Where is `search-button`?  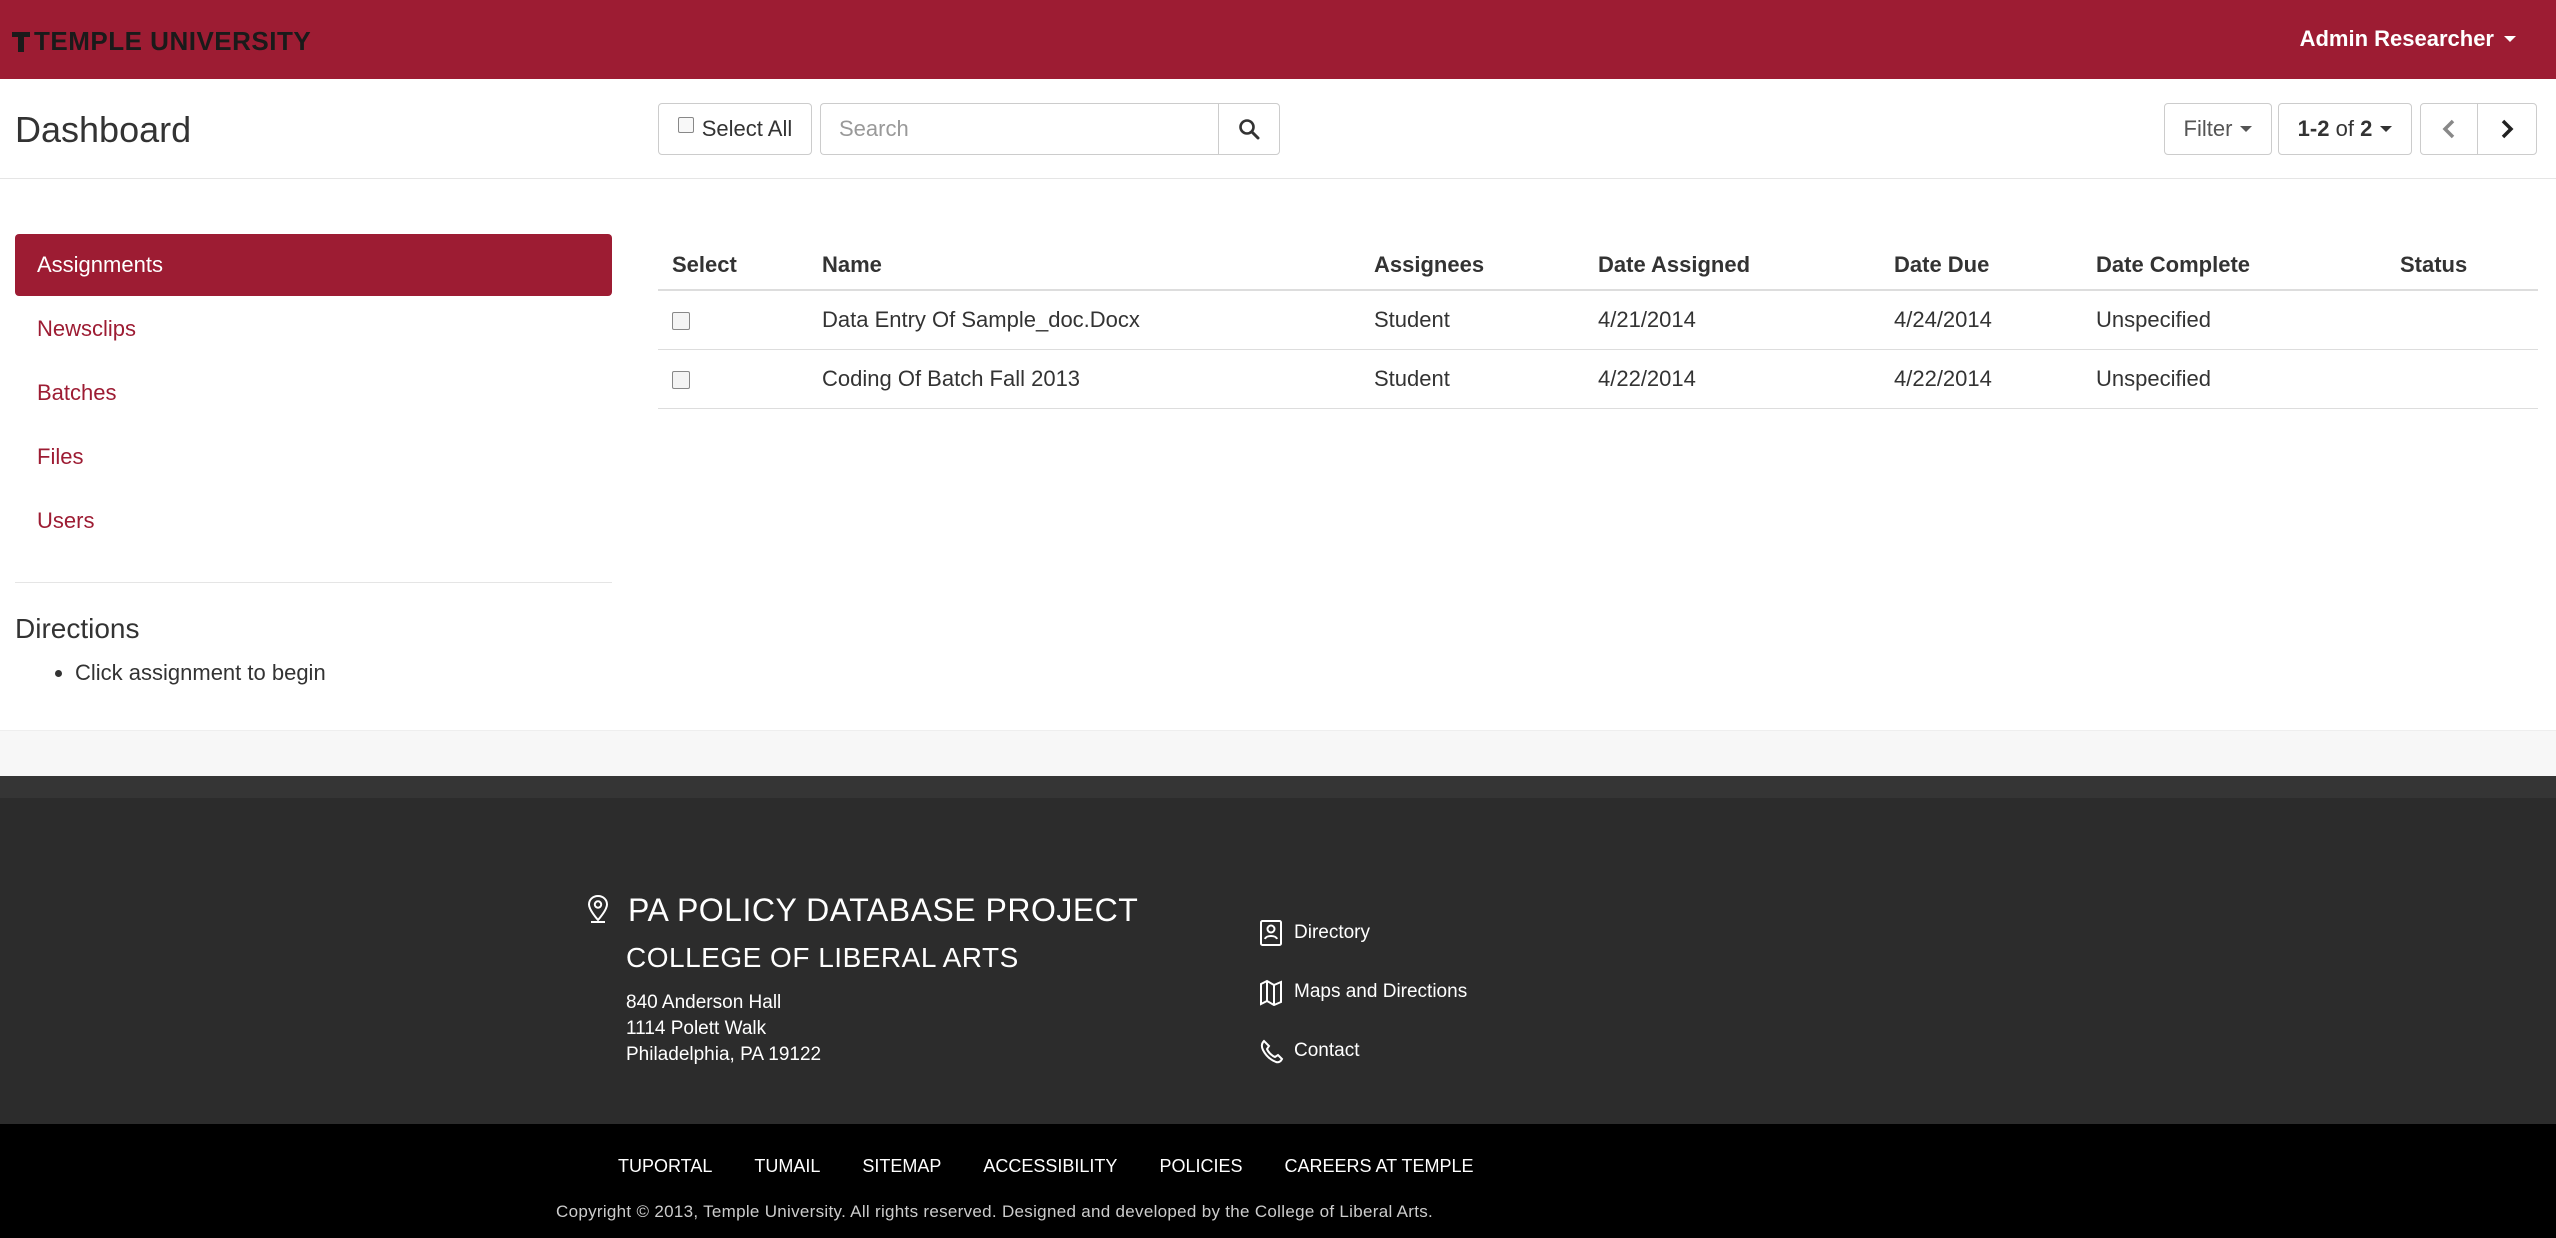 search-button is located at coordinates (1249, 129).